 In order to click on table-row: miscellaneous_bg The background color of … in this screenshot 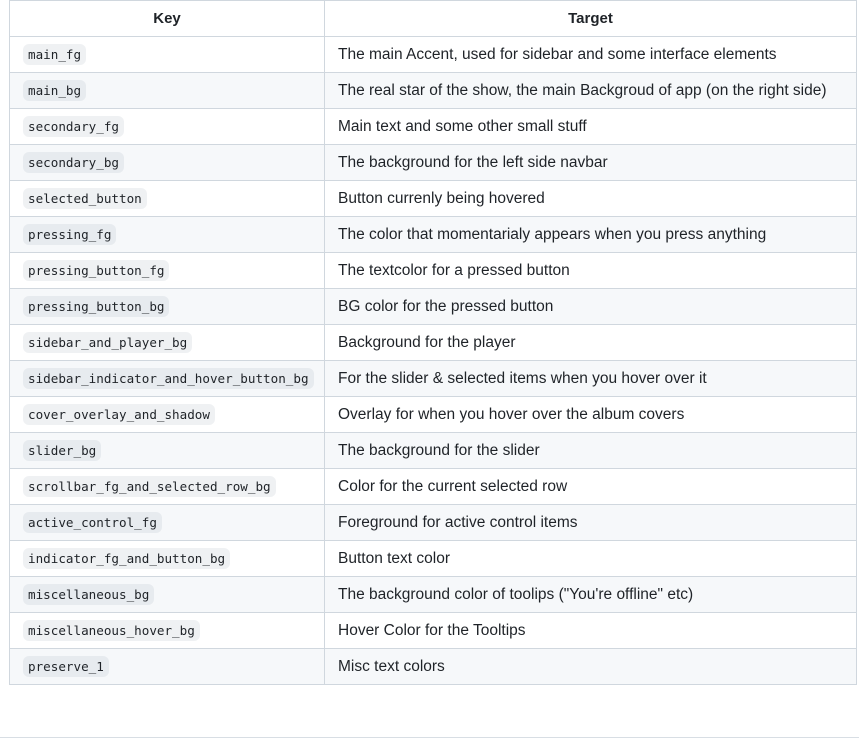, I will do `click(433, 594)`.